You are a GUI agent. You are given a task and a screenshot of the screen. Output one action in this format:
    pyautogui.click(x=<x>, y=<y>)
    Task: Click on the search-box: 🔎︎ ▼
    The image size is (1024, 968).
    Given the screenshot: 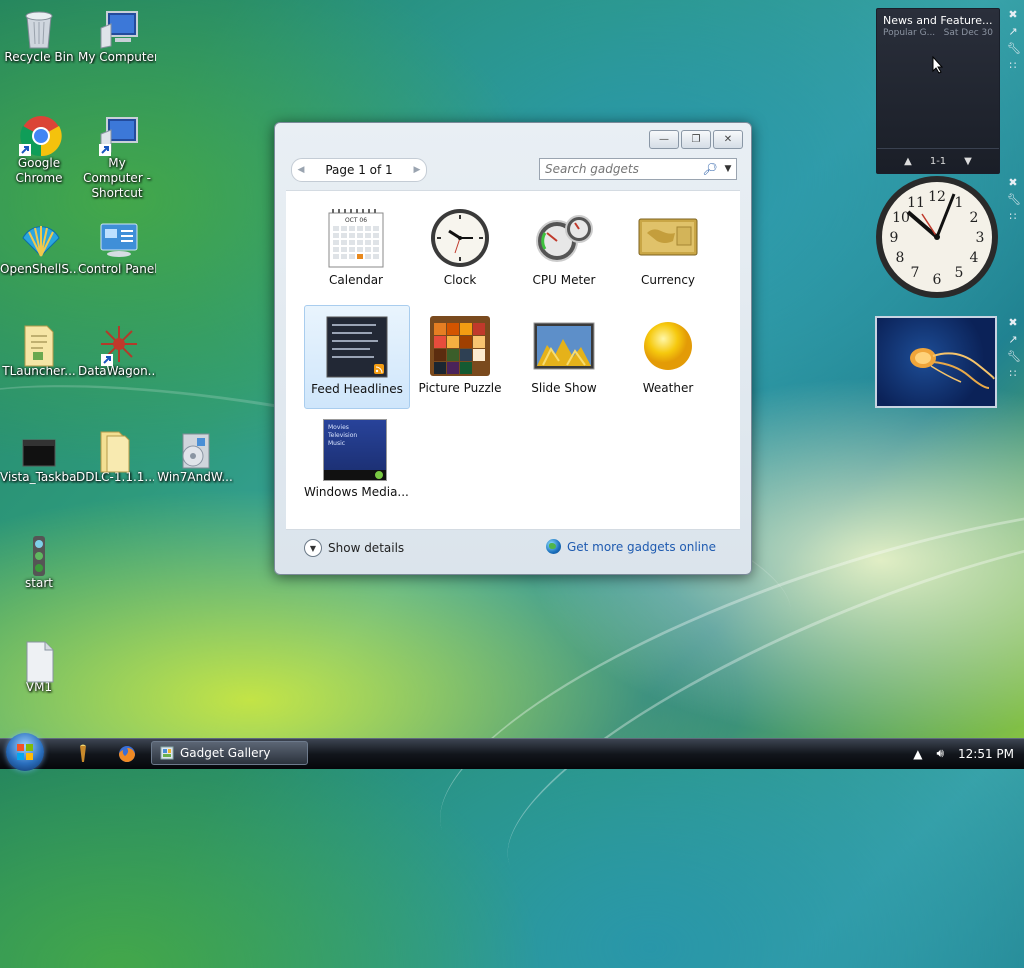 What is the action you would take?
    pyautogui.click(x=638, y=169)
    